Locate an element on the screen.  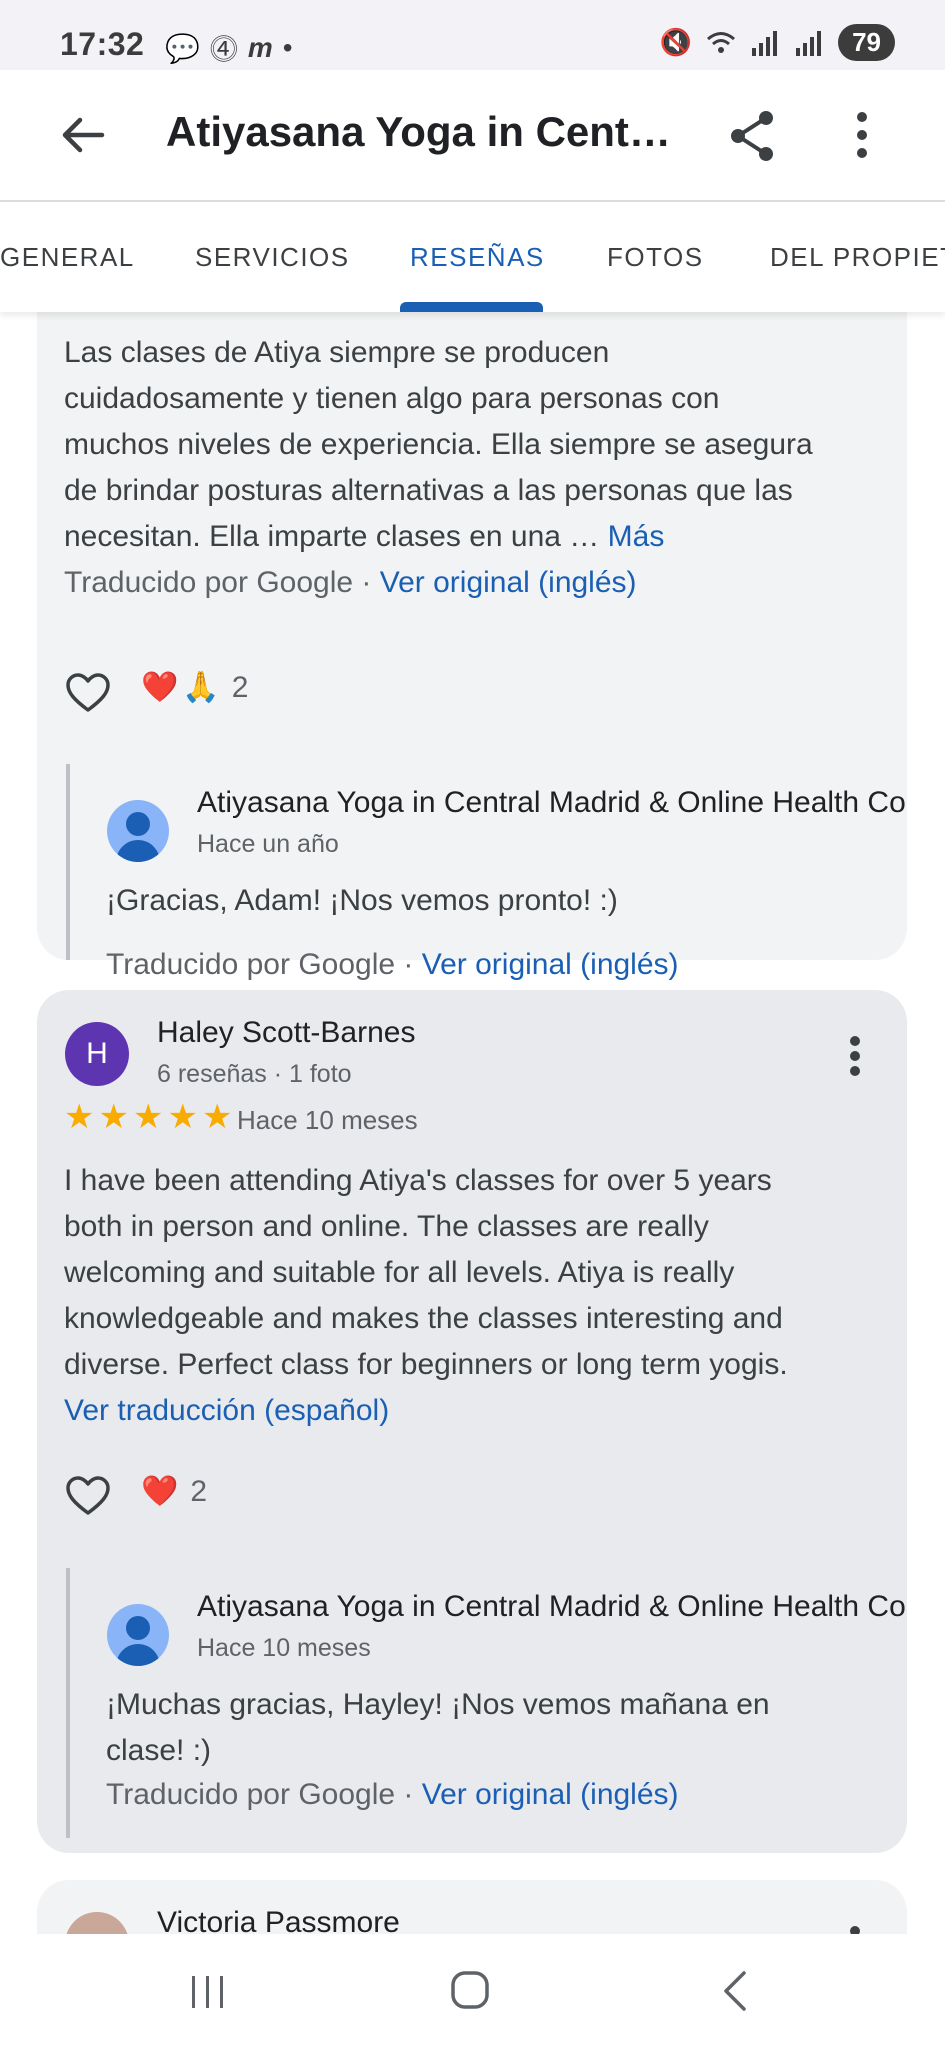
reply-time: Hace un año is located at coordinates (268, 844).